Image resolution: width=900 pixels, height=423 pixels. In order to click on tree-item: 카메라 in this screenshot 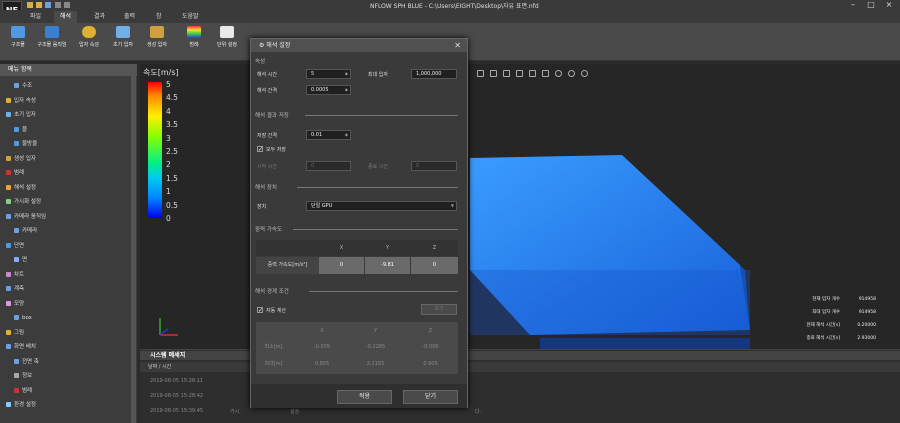, I will do `click(25, 231)`.